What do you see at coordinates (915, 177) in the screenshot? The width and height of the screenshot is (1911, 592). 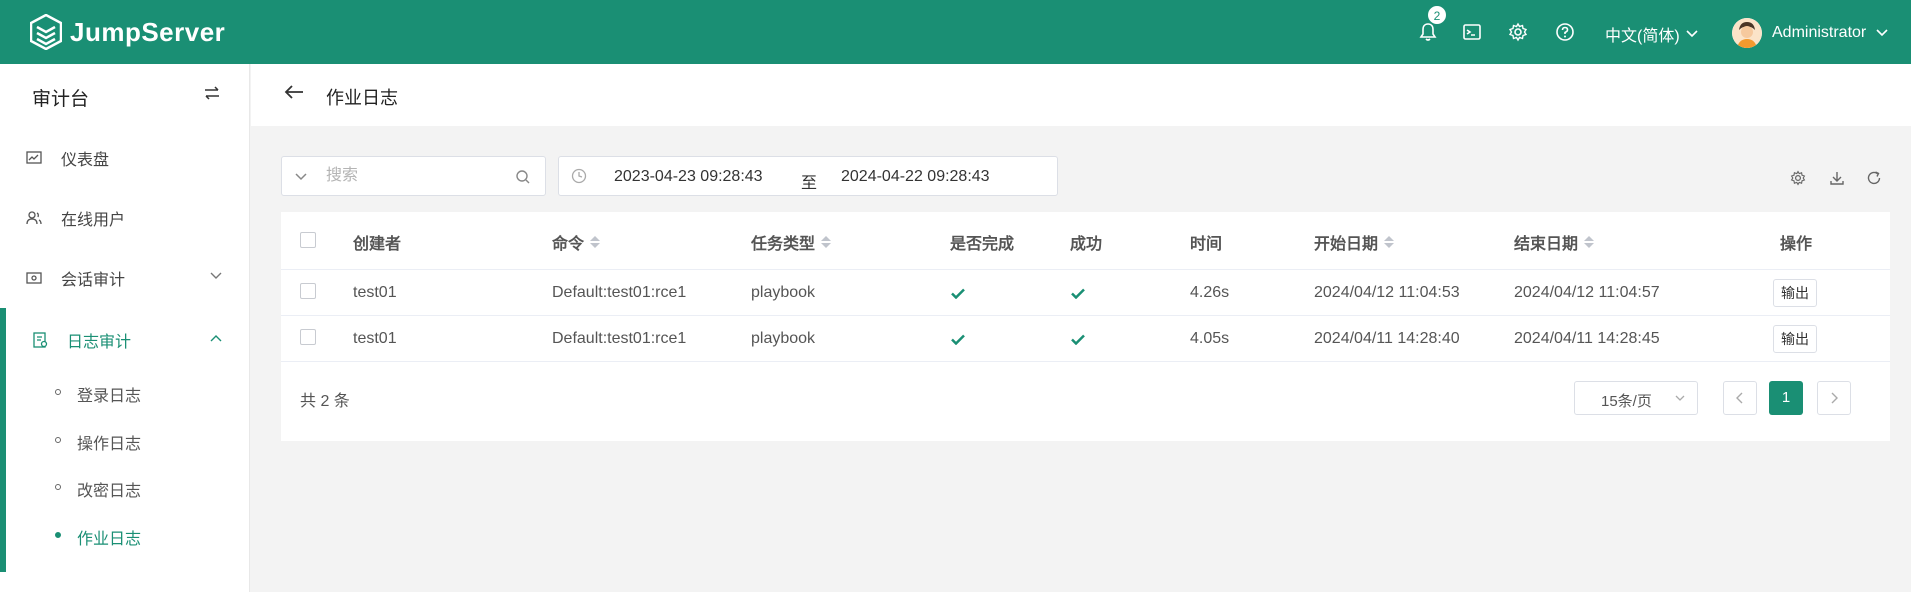 I see `date-end: 2024-04-22 09:28:43` at bounding box center [915, 177].